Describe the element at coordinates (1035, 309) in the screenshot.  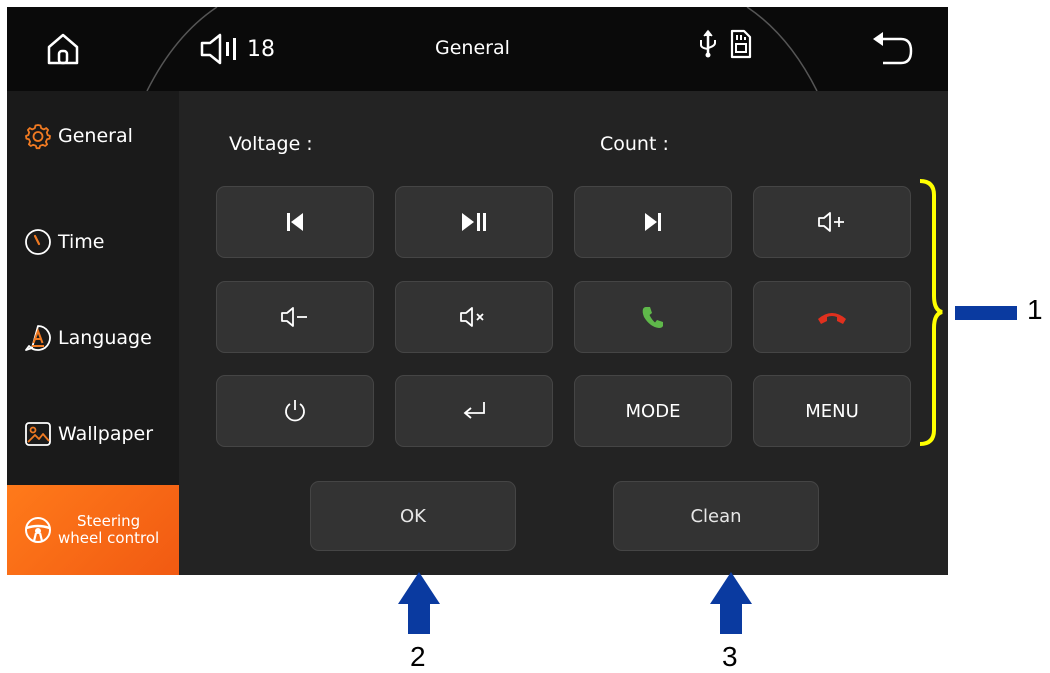
I see `callout-number-1: 1` at that location.